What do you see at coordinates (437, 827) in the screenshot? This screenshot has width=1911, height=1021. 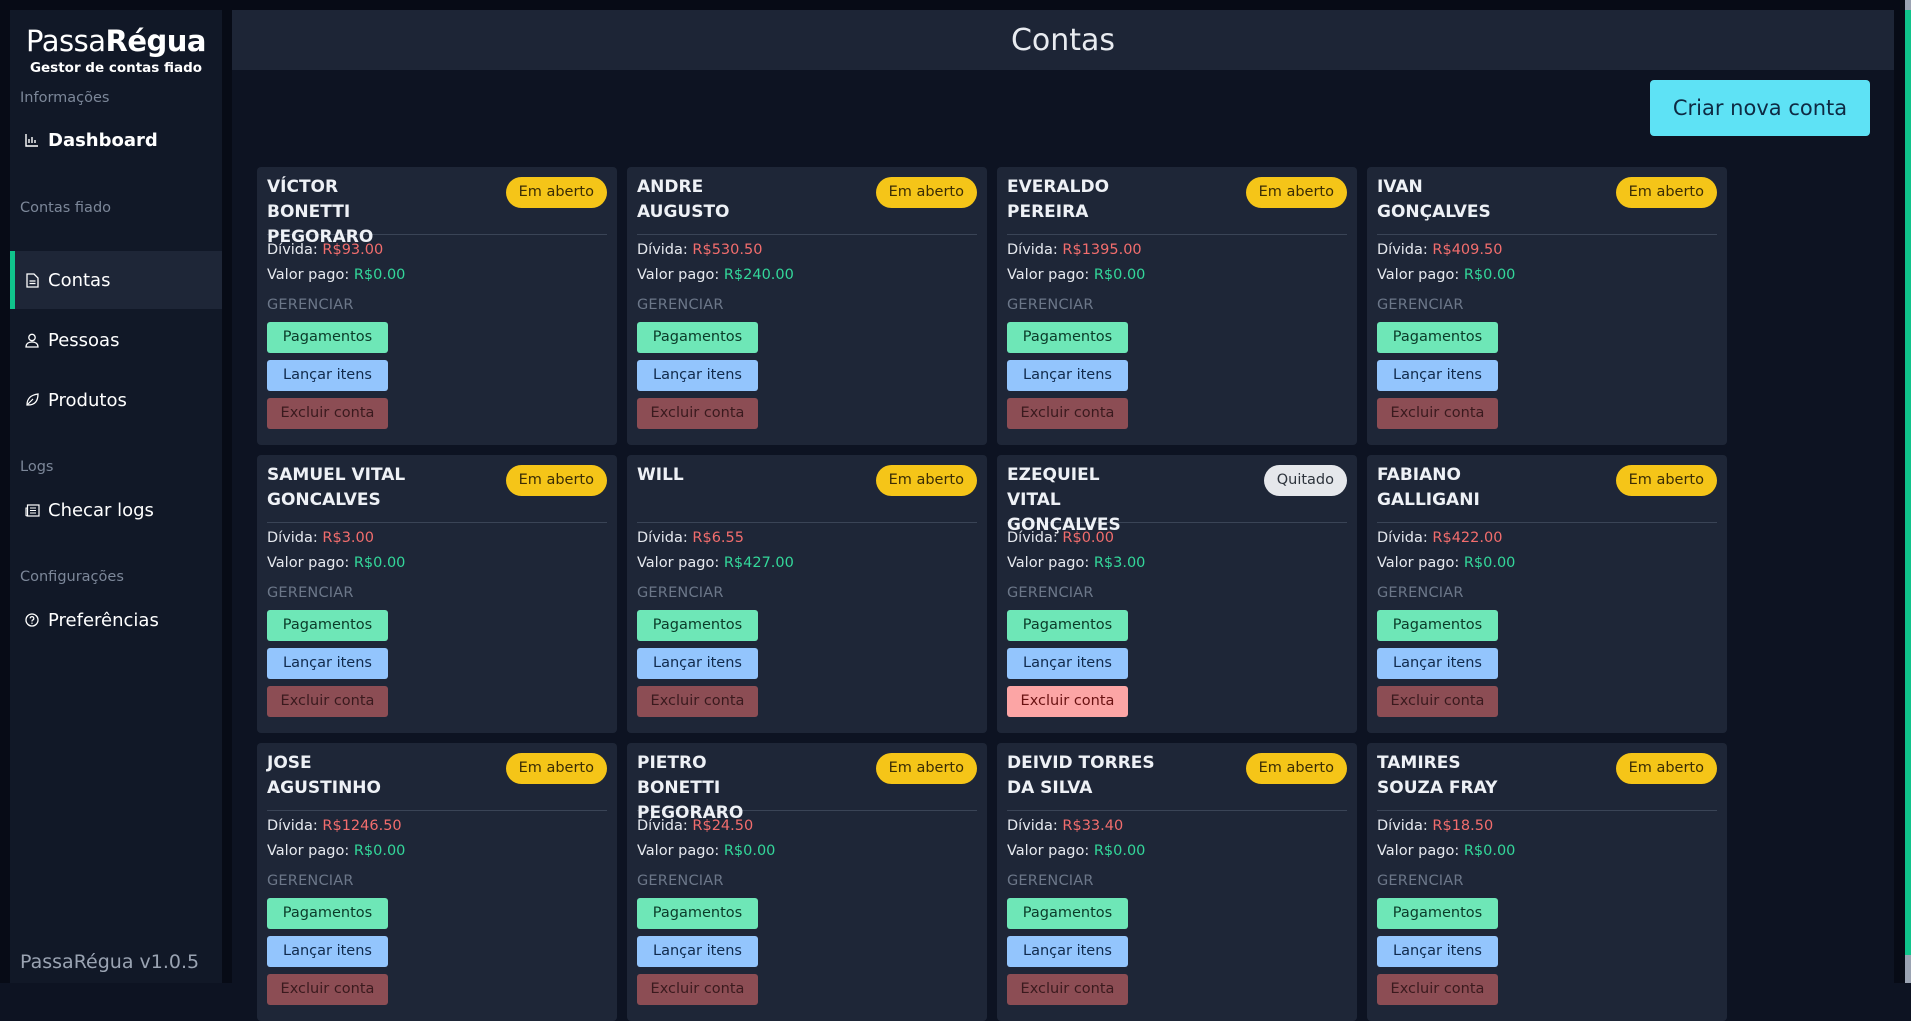 I see `debt-line: Dívida: R$1246.50` at bounding box center [437, 827].